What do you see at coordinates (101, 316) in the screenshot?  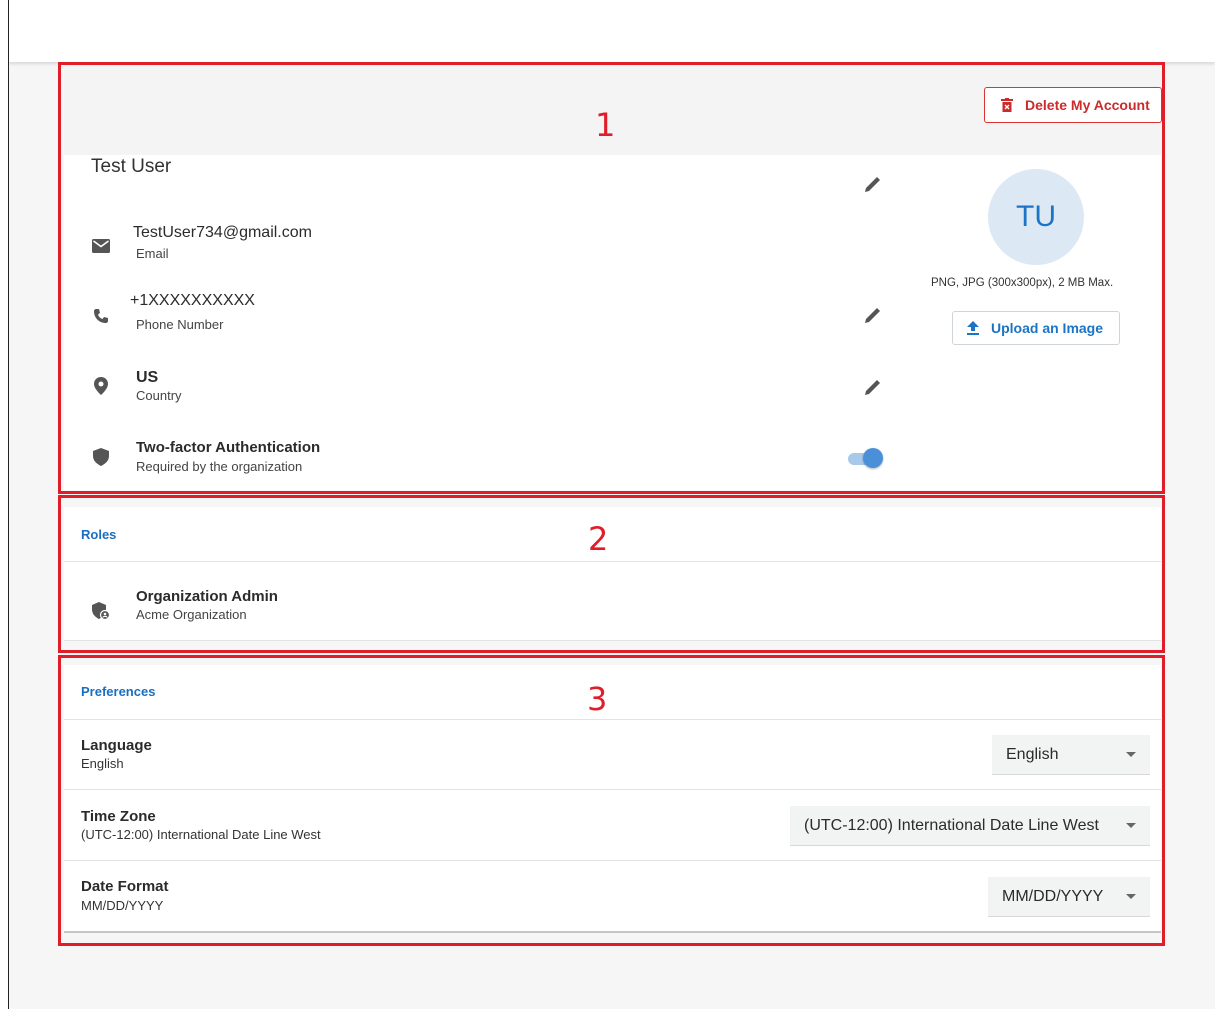 I see `phone-icon` at bounding box center [101, 316].